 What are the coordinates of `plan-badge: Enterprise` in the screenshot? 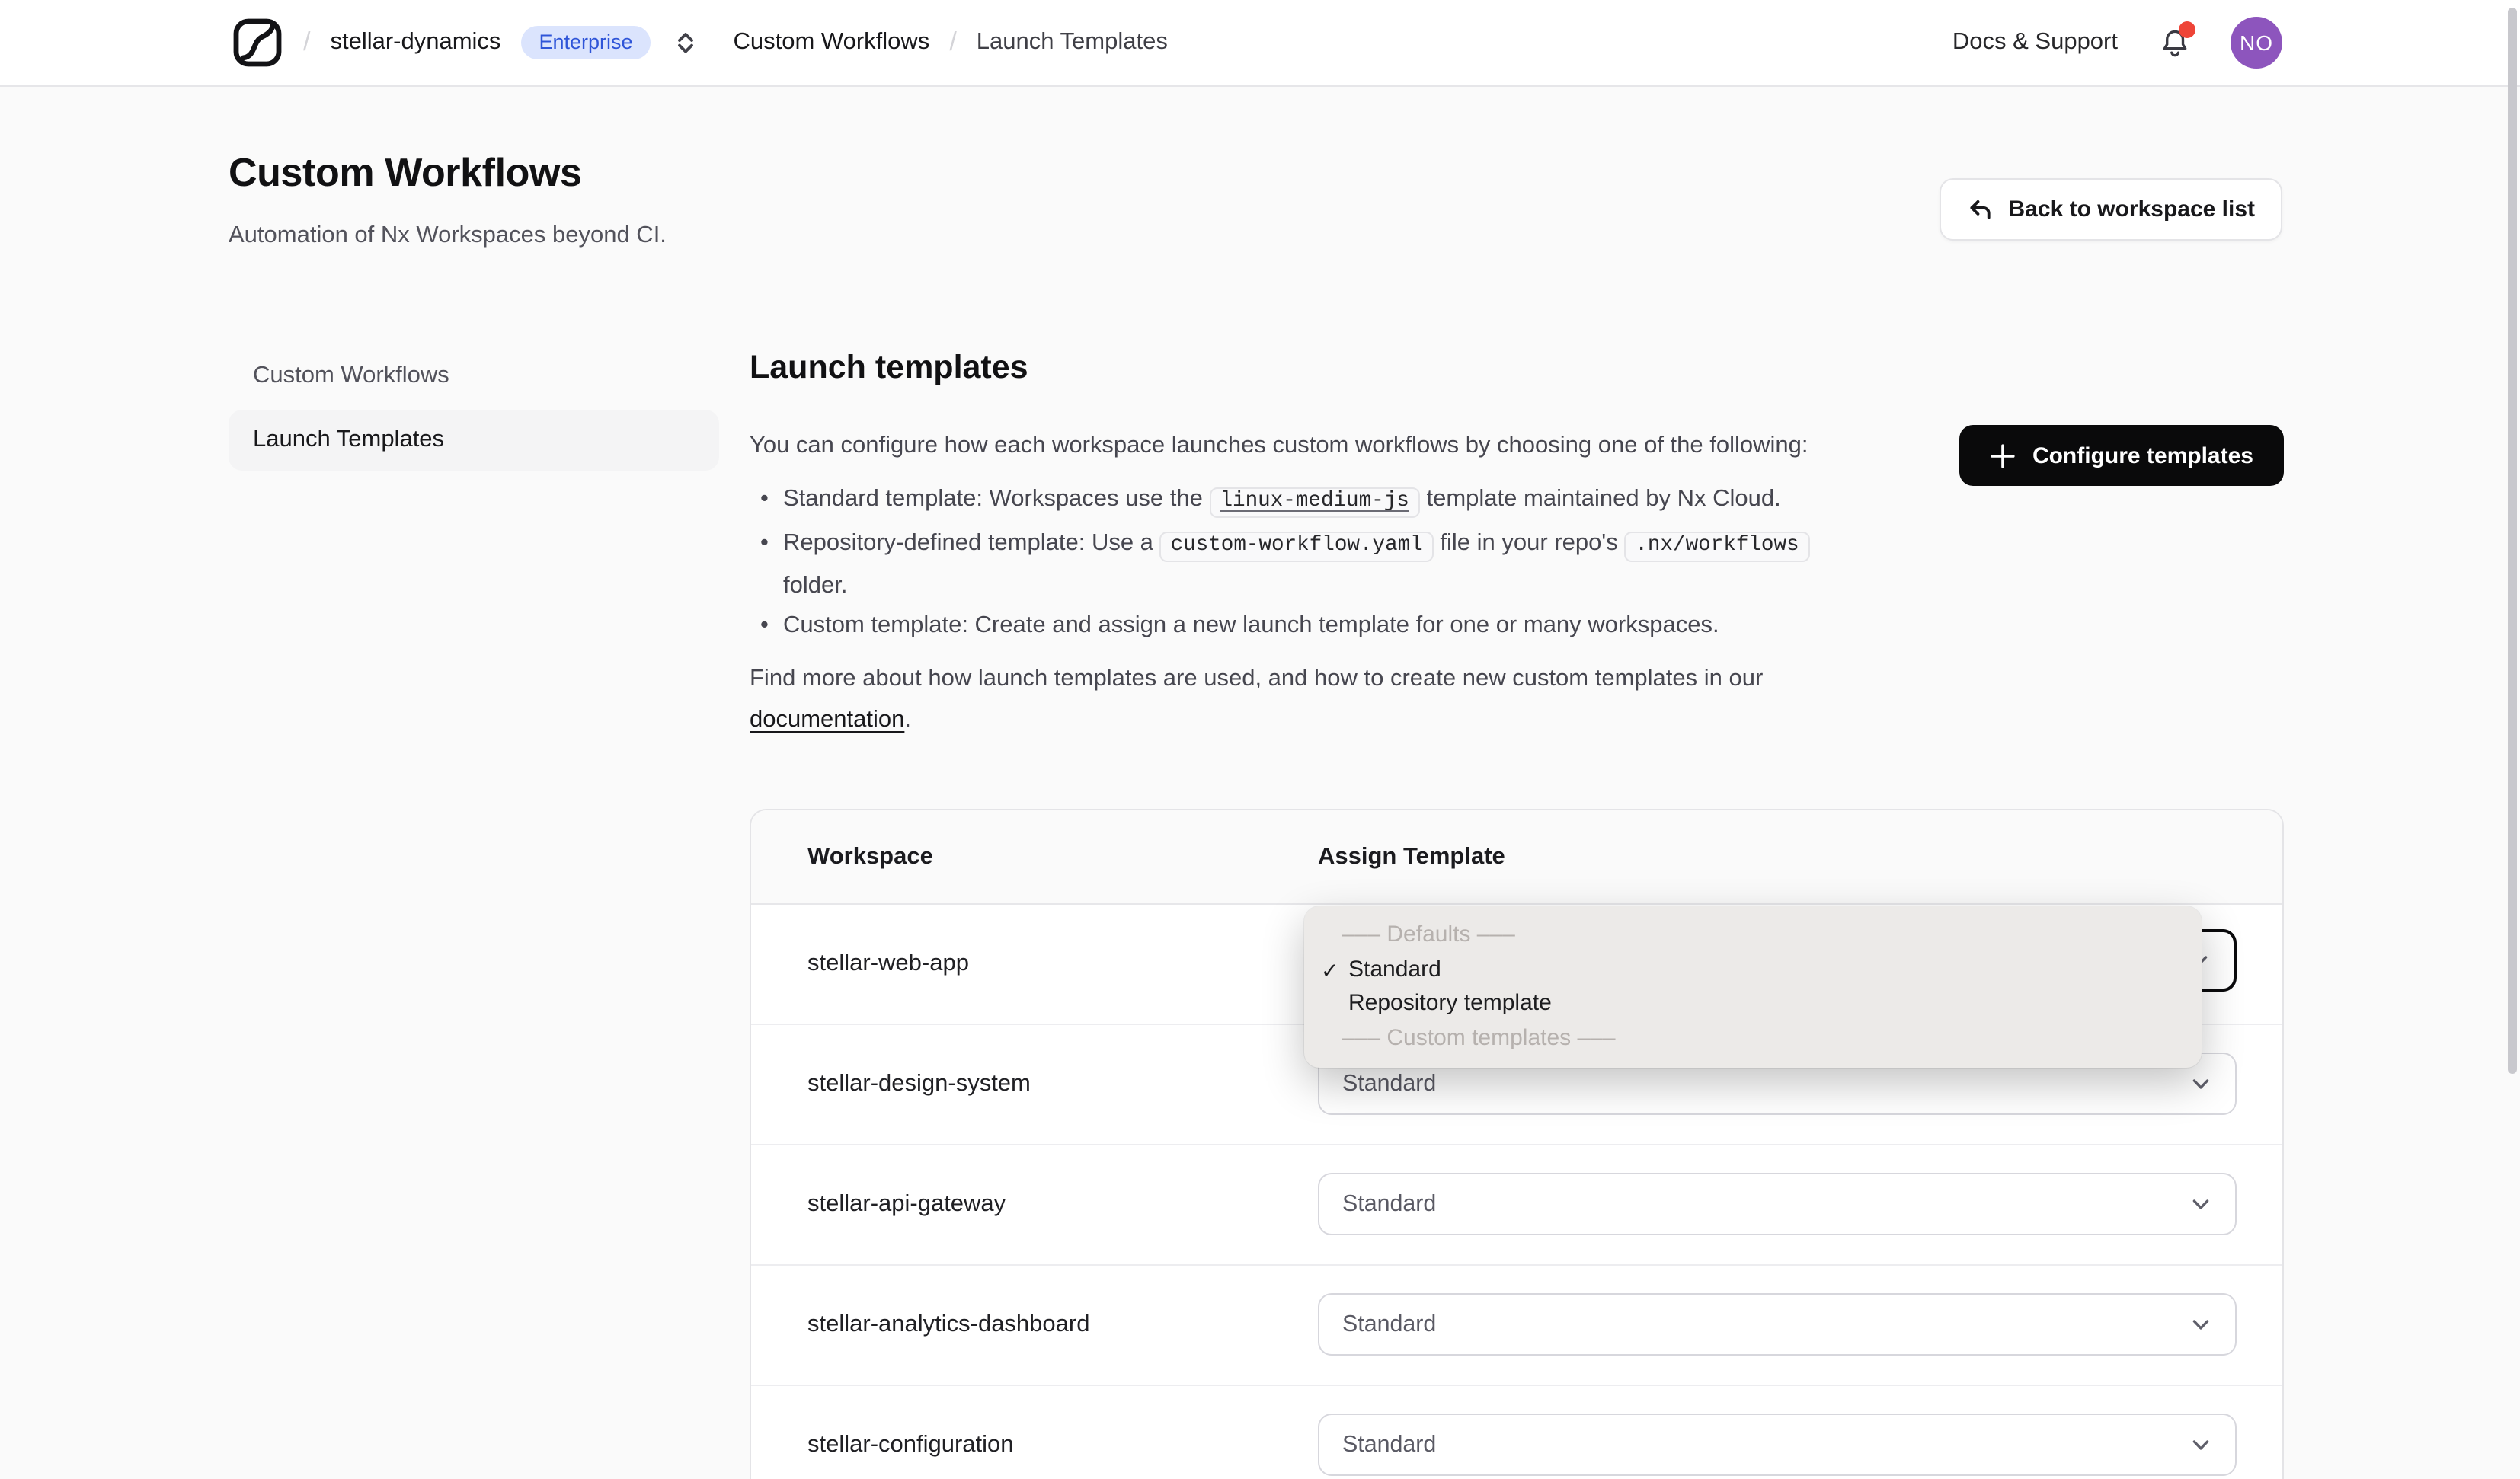 It's located at (585, 42).